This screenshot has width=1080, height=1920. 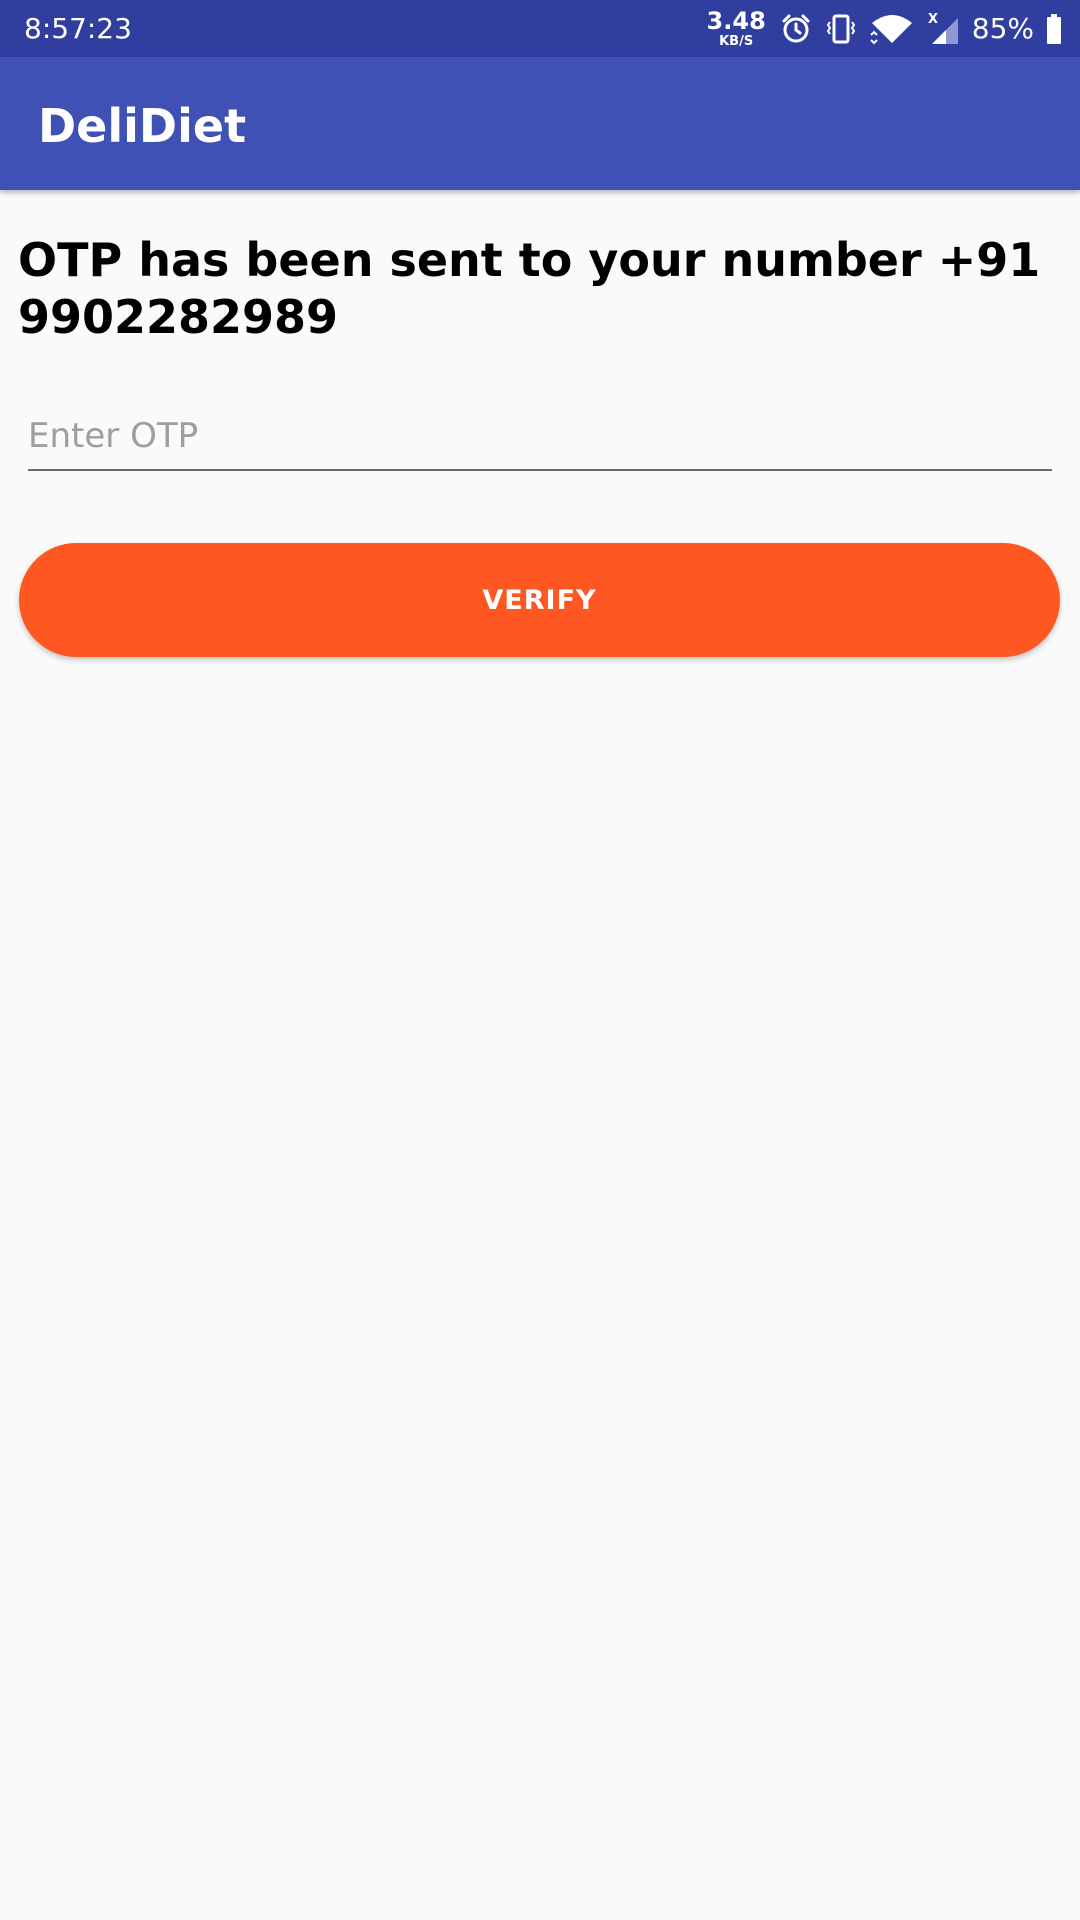 What do you see at coordinates (736, 21) in the screenshot?
I see `network-speed-value: 3.48` at bounding box center [736, 21].